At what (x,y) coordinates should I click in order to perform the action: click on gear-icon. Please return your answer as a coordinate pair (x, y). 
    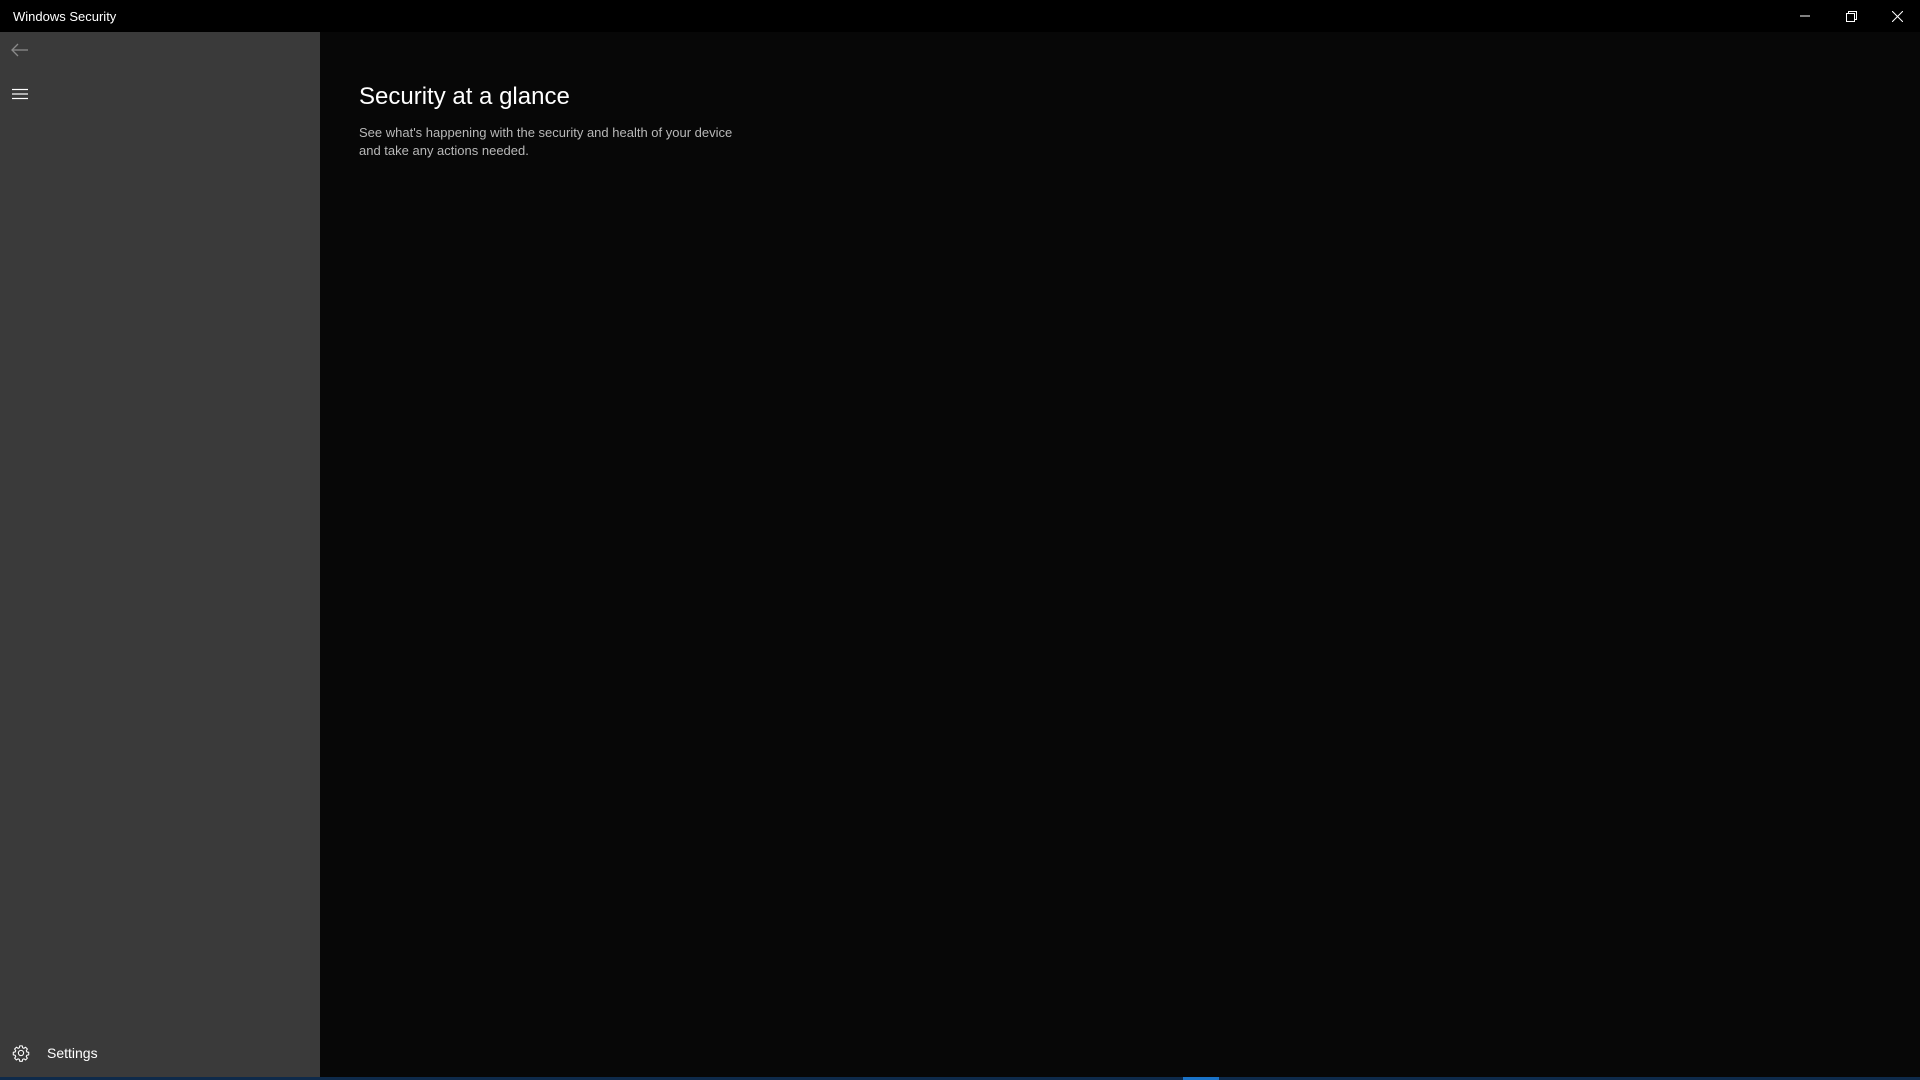
    Looking at the image, I should click on (21, 1053).